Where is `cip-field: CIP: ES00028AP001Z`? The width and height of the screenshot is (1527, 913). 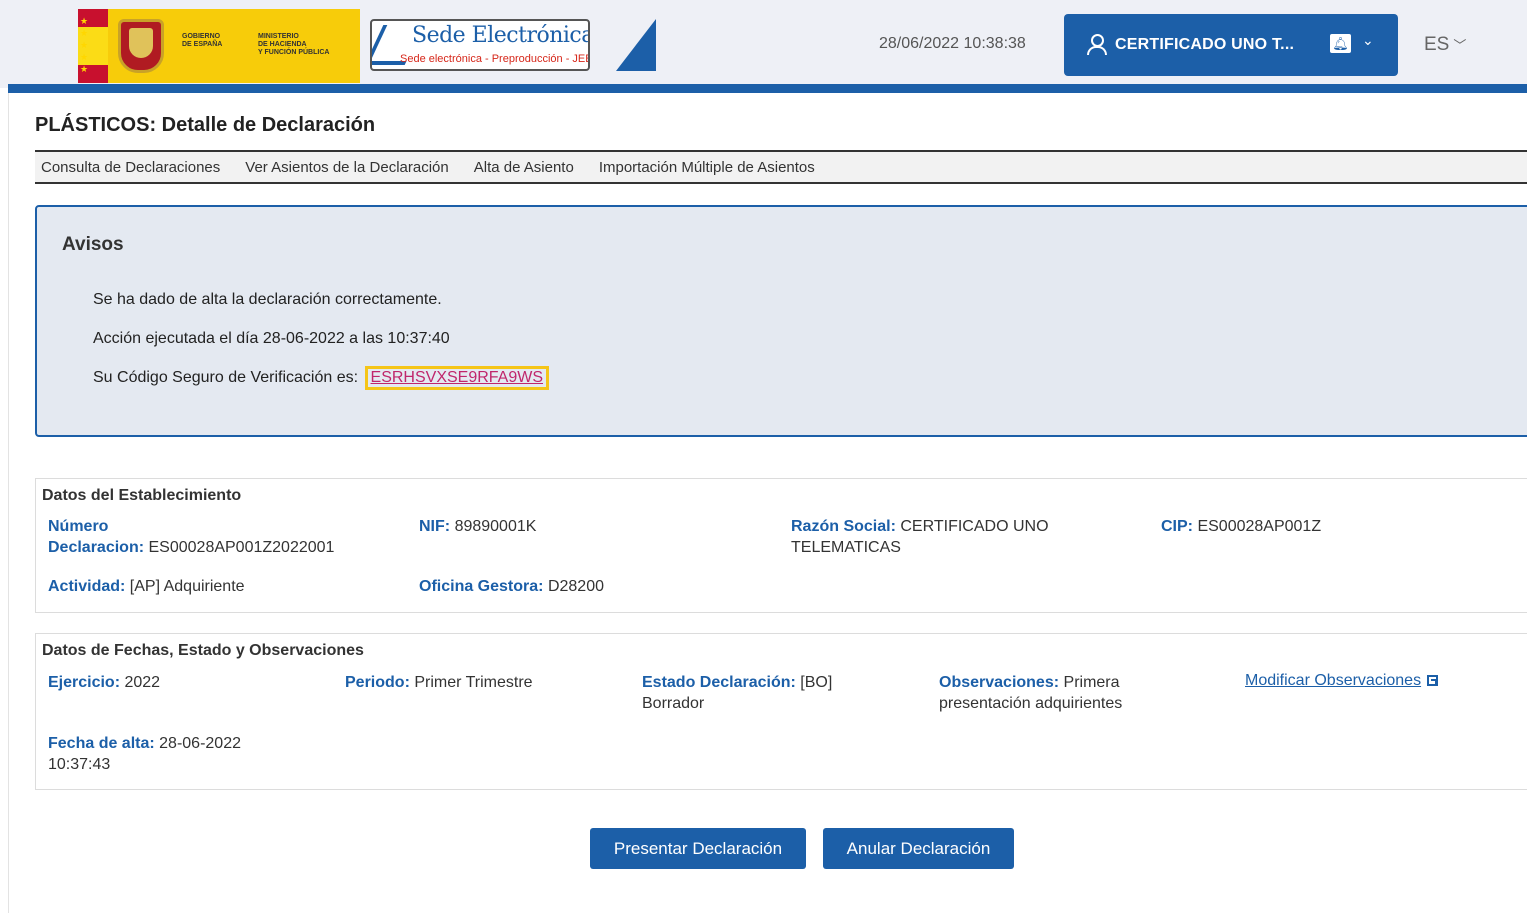
cip-field: CIP: ES00028AP001Z is located at coordinates (1241, 526).